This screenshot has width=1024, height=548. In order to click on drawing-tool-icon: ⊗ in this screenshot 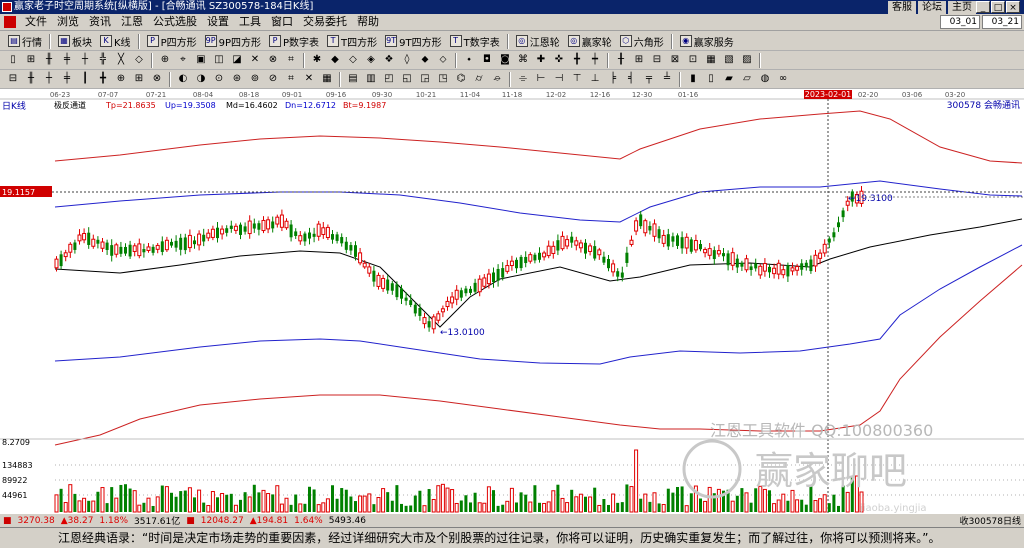, I will do `click(273, 60)`.